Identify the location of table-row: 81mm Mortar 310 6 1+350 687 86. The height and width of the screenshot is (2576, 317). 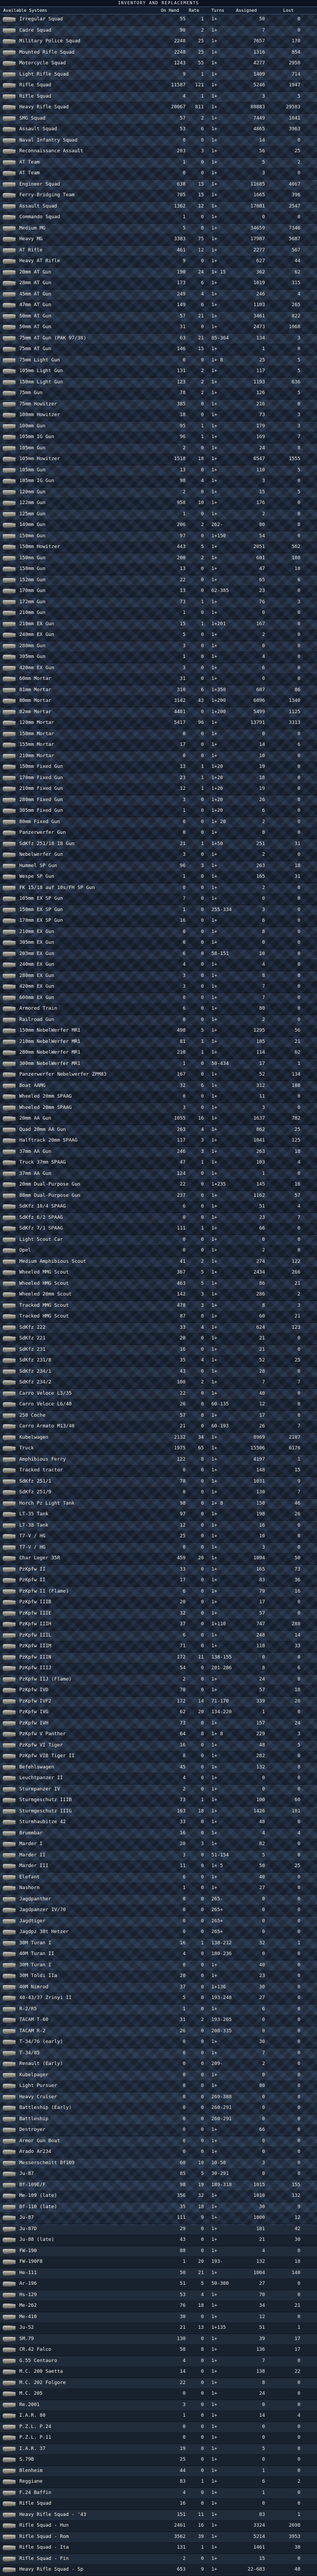
(158, 690).